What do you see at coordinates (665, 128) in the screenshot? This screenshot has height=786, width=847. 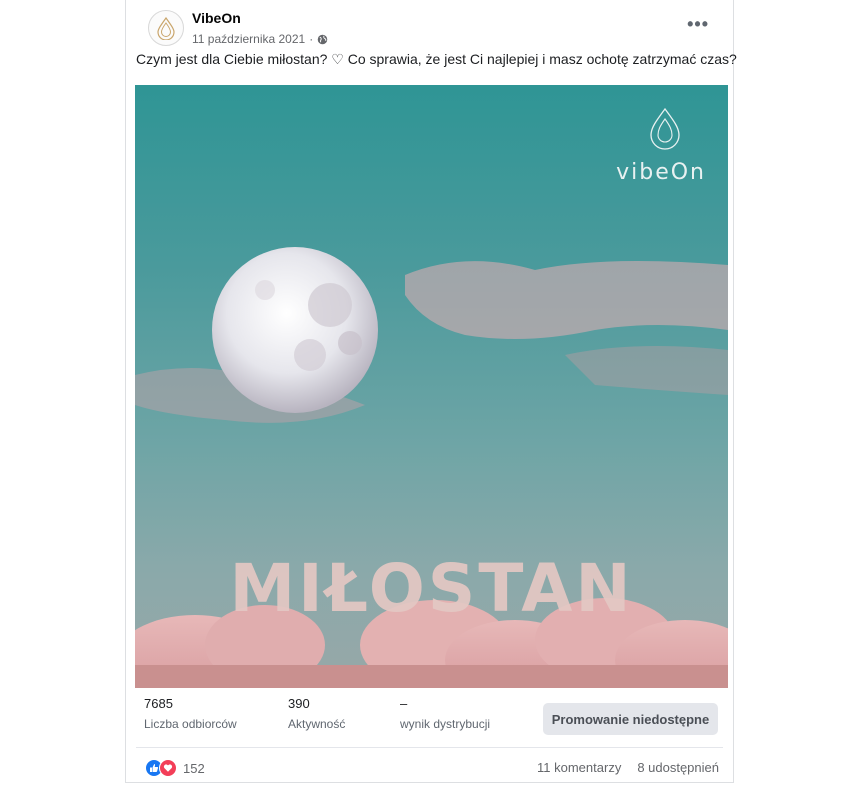 I see `vibeon-drop-icon` at bounding box center [665, 128].